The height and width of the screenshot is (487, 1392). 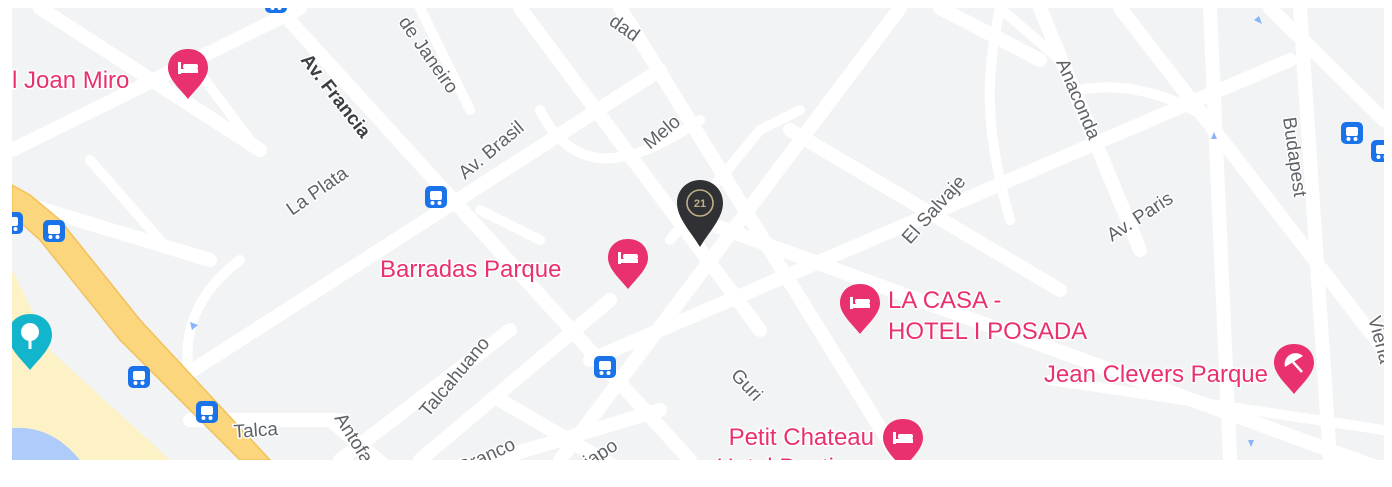 What do you see at coordinates (700, 204) in the screenshot?
I see `marker-badge-text: 21` at bounding box center [700, 204].